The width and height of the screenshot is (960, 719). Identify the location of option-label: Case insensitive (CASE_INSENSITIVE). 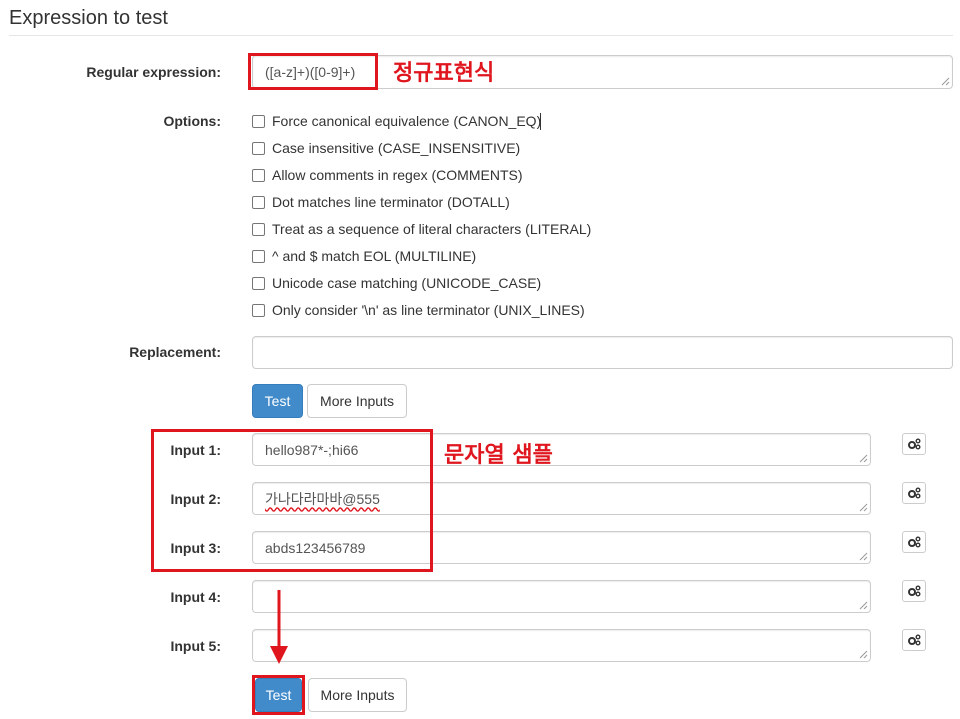
(396, 148).